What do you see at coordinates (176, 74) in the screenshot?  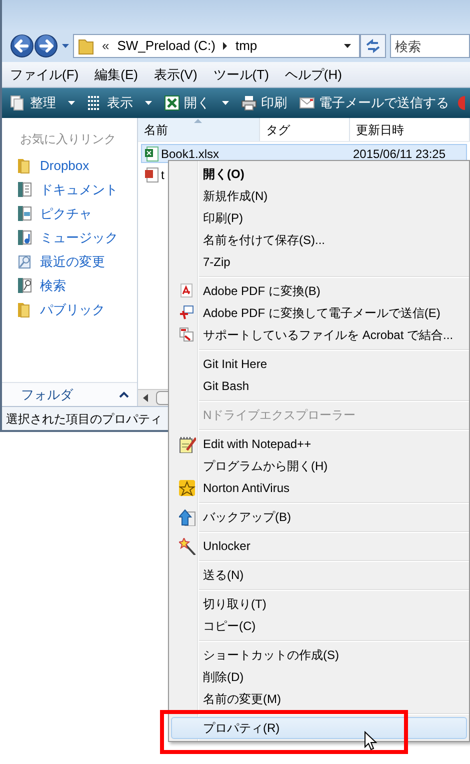 I see `menu-item: 表示(V)` at bounding box center [176, 74].